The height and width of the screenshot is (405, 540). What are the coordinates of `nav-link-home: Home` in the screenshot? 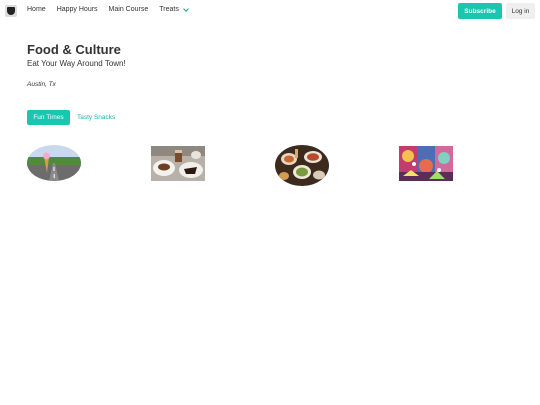 It's located at (36, 9).